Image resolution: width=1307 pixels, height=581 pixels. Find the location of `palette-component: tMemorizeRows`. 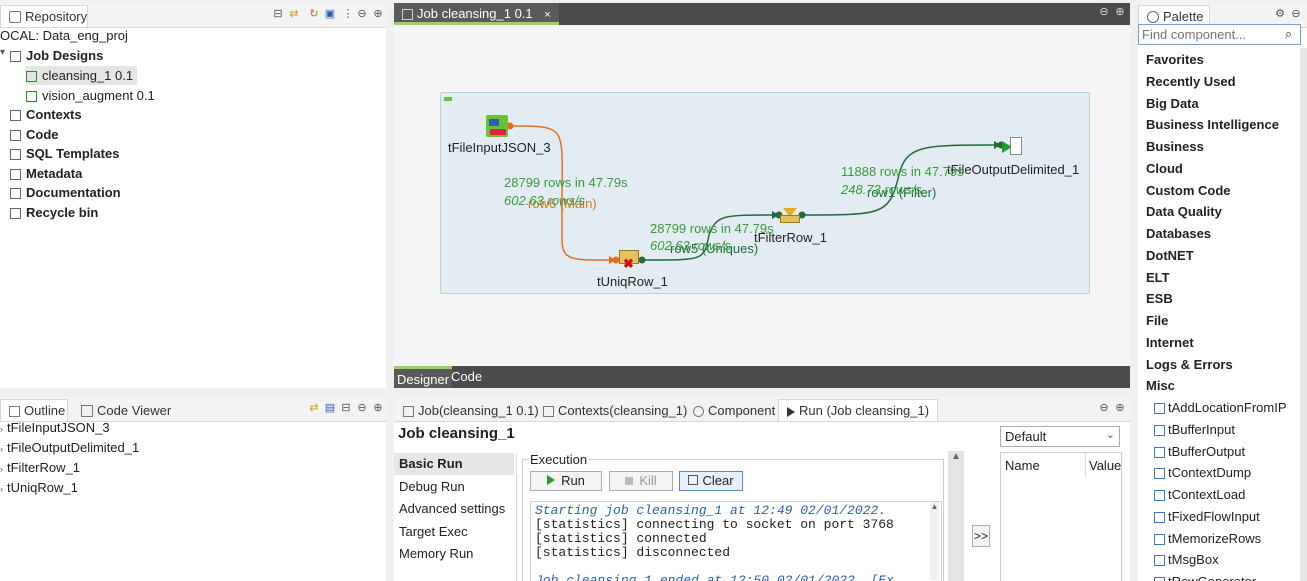

palette-component: tMemorizeRows is located at coordinates (1207, 538).